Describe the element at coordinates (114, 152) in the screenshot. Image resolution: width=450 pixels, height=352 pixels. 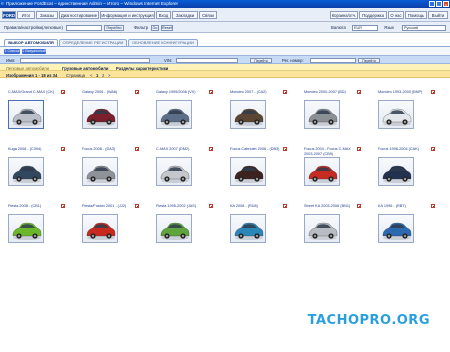
I see `car-card-title: Focus 2008 - (DA3)` at that location.